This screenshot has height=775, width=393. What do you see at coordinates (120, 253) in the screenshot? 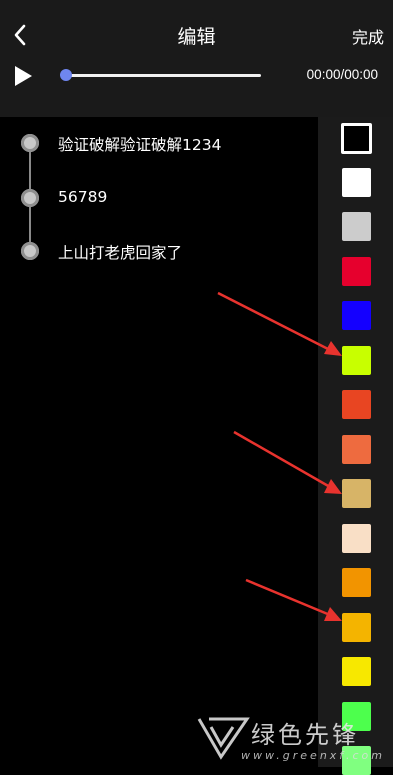
I see `caption-text: 上山打老虎回家了` at bounding box center [120, 253].